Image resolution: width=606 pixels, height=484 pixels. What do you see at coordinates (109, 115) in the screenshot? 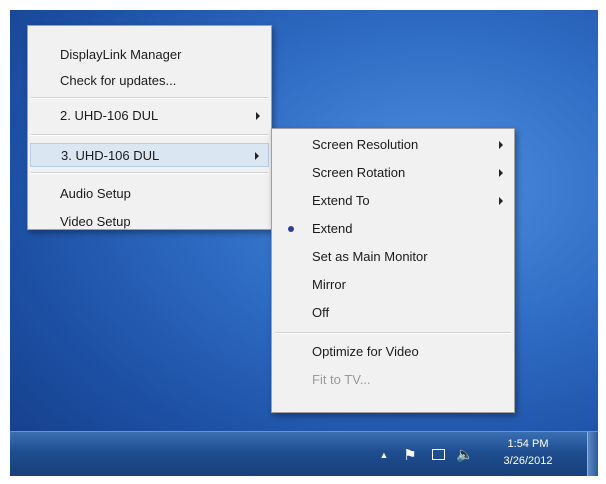
I see `menu-item-label: 2. UHD-106 DUL` at bounding box center [109, 115].